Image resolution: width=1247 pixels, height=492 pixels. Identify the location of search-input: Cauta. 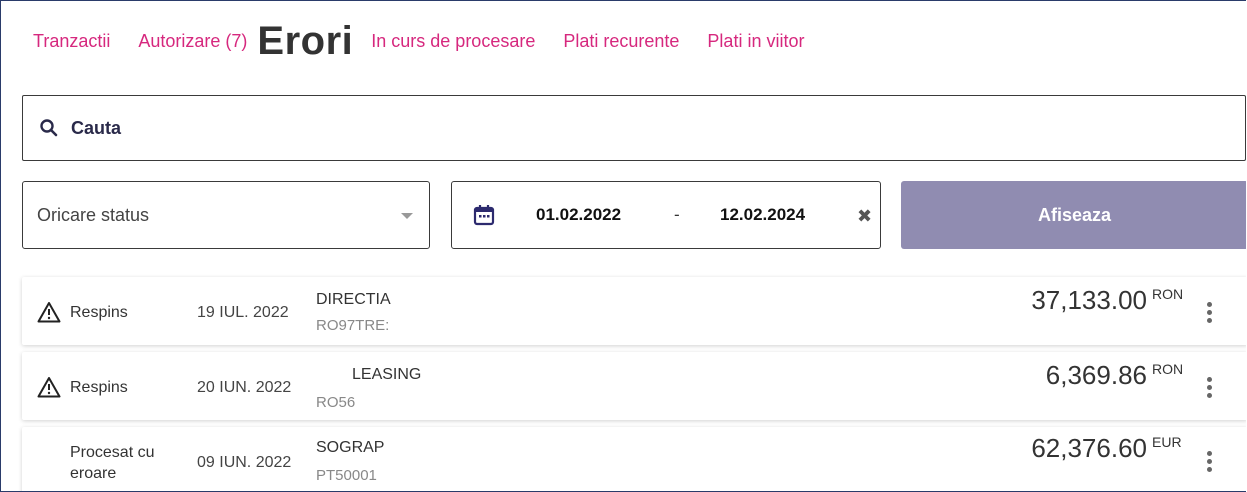
(634, 128).